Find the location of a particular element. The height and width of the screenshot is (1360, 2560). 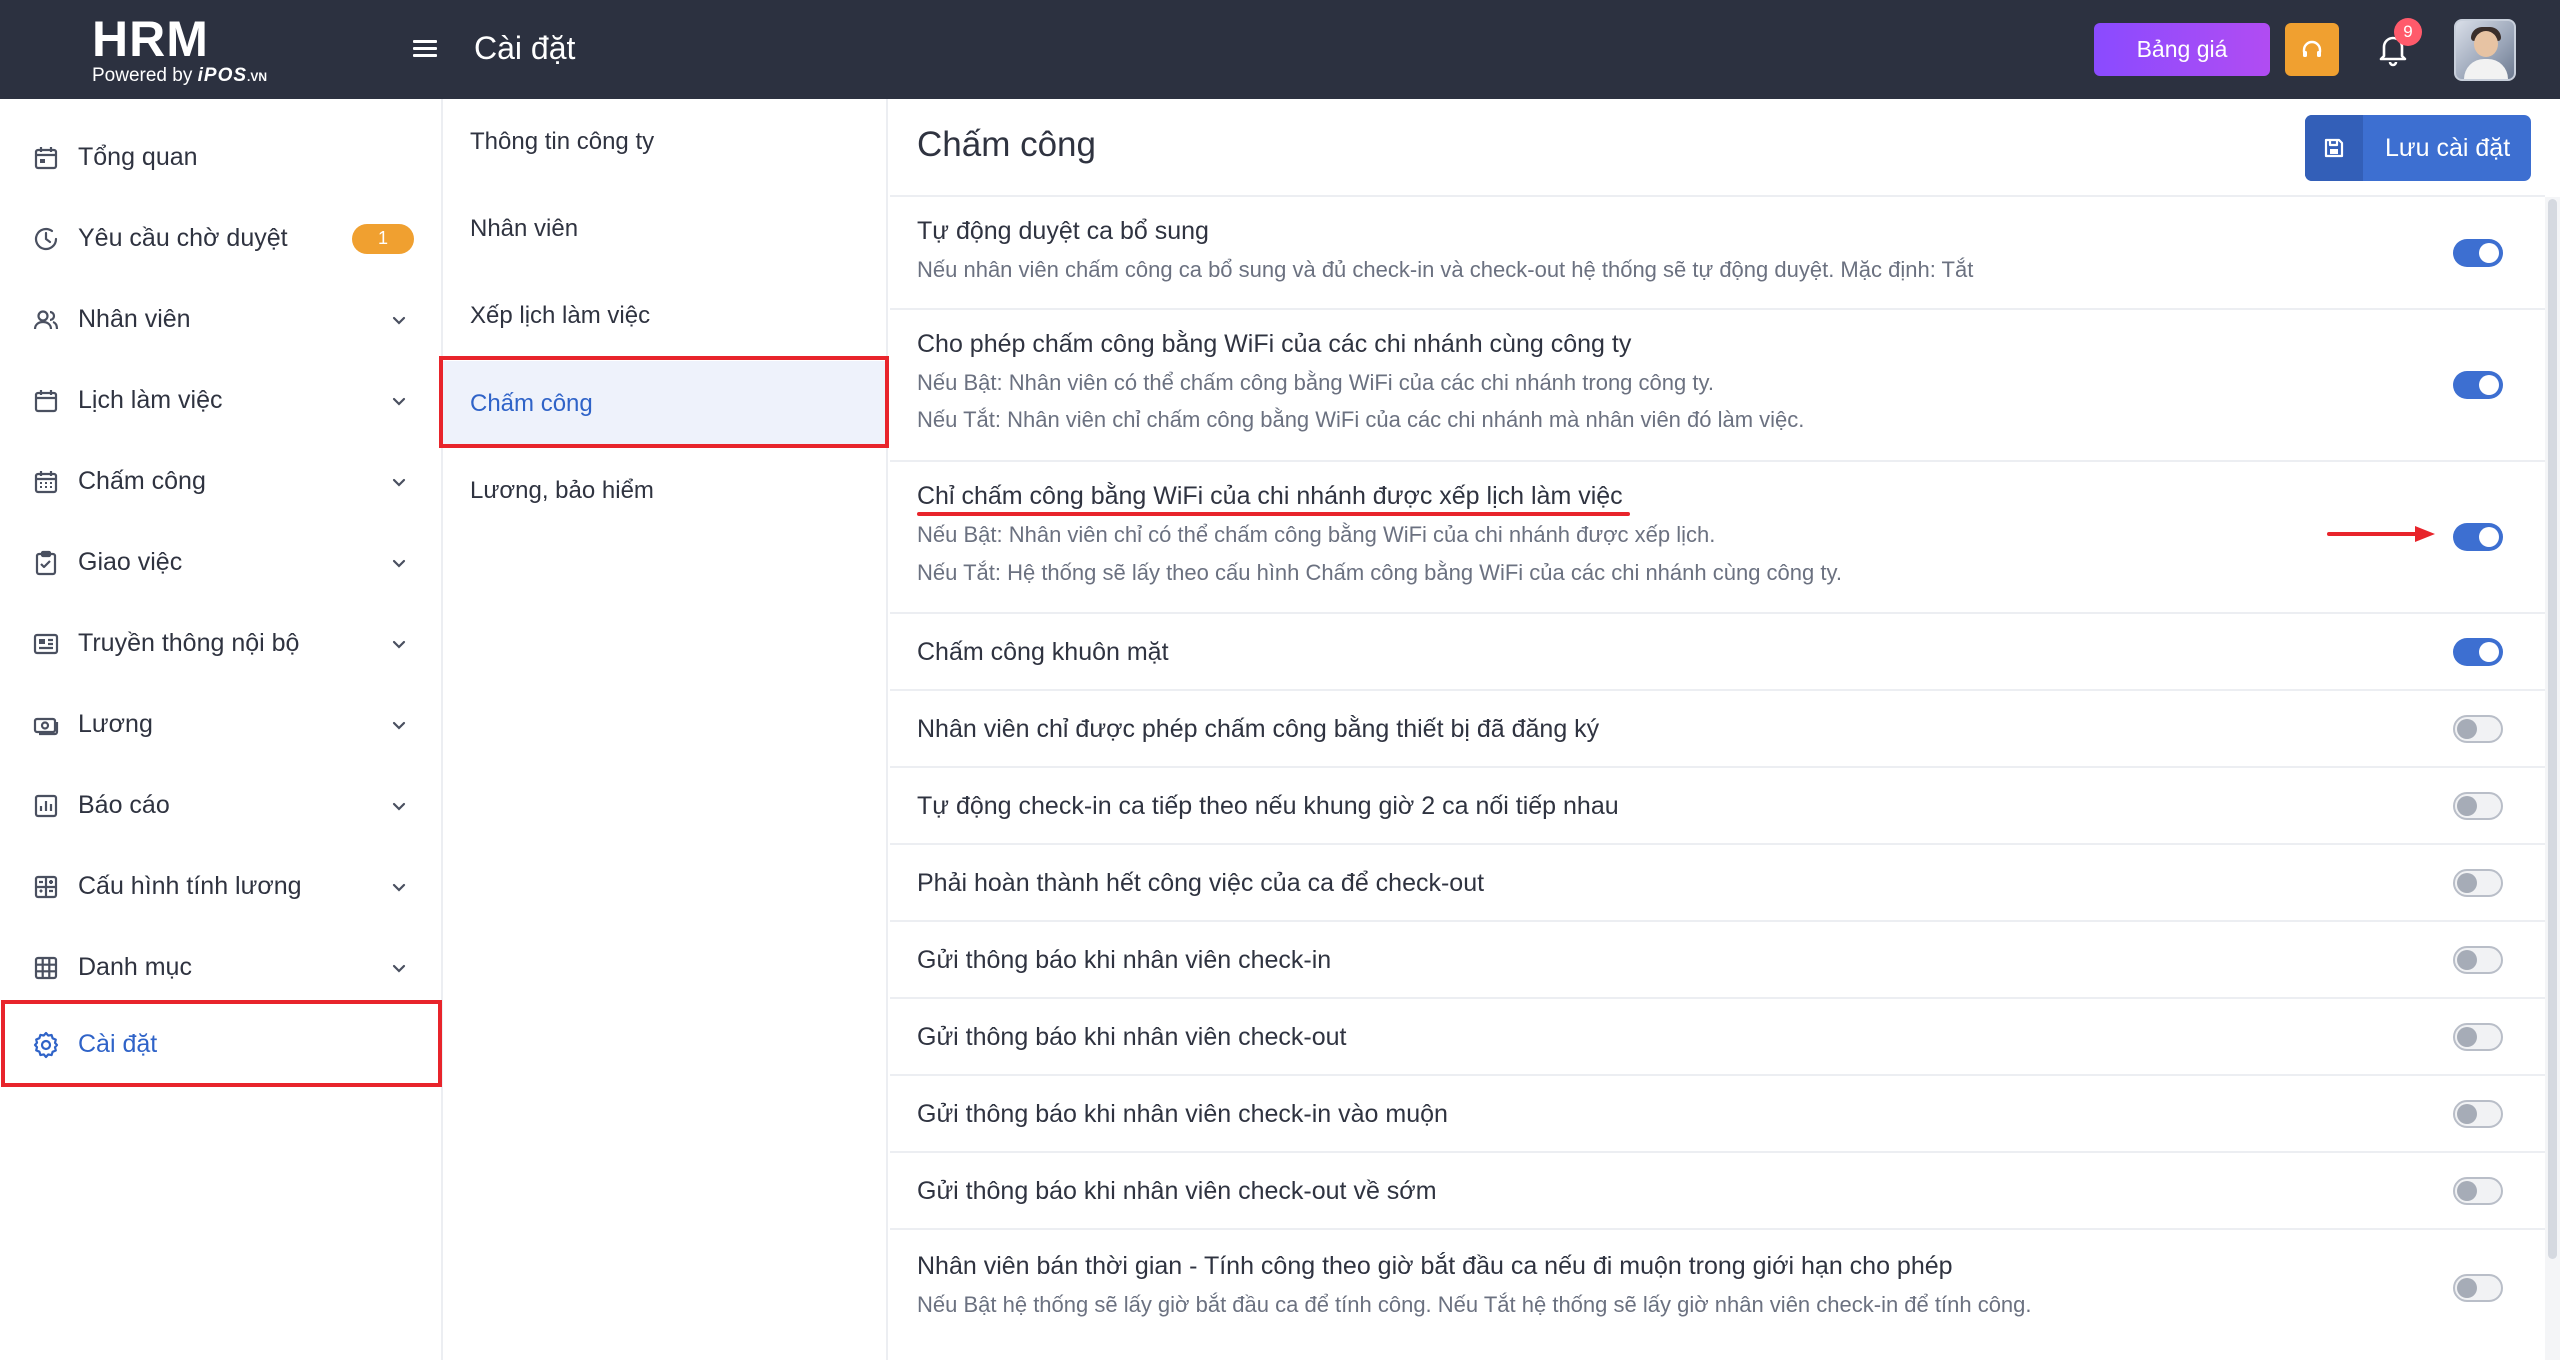

sidebar-item-pending-requests: Yêu cầu chờ duyệt 1 is located at coordinates (221, 238).